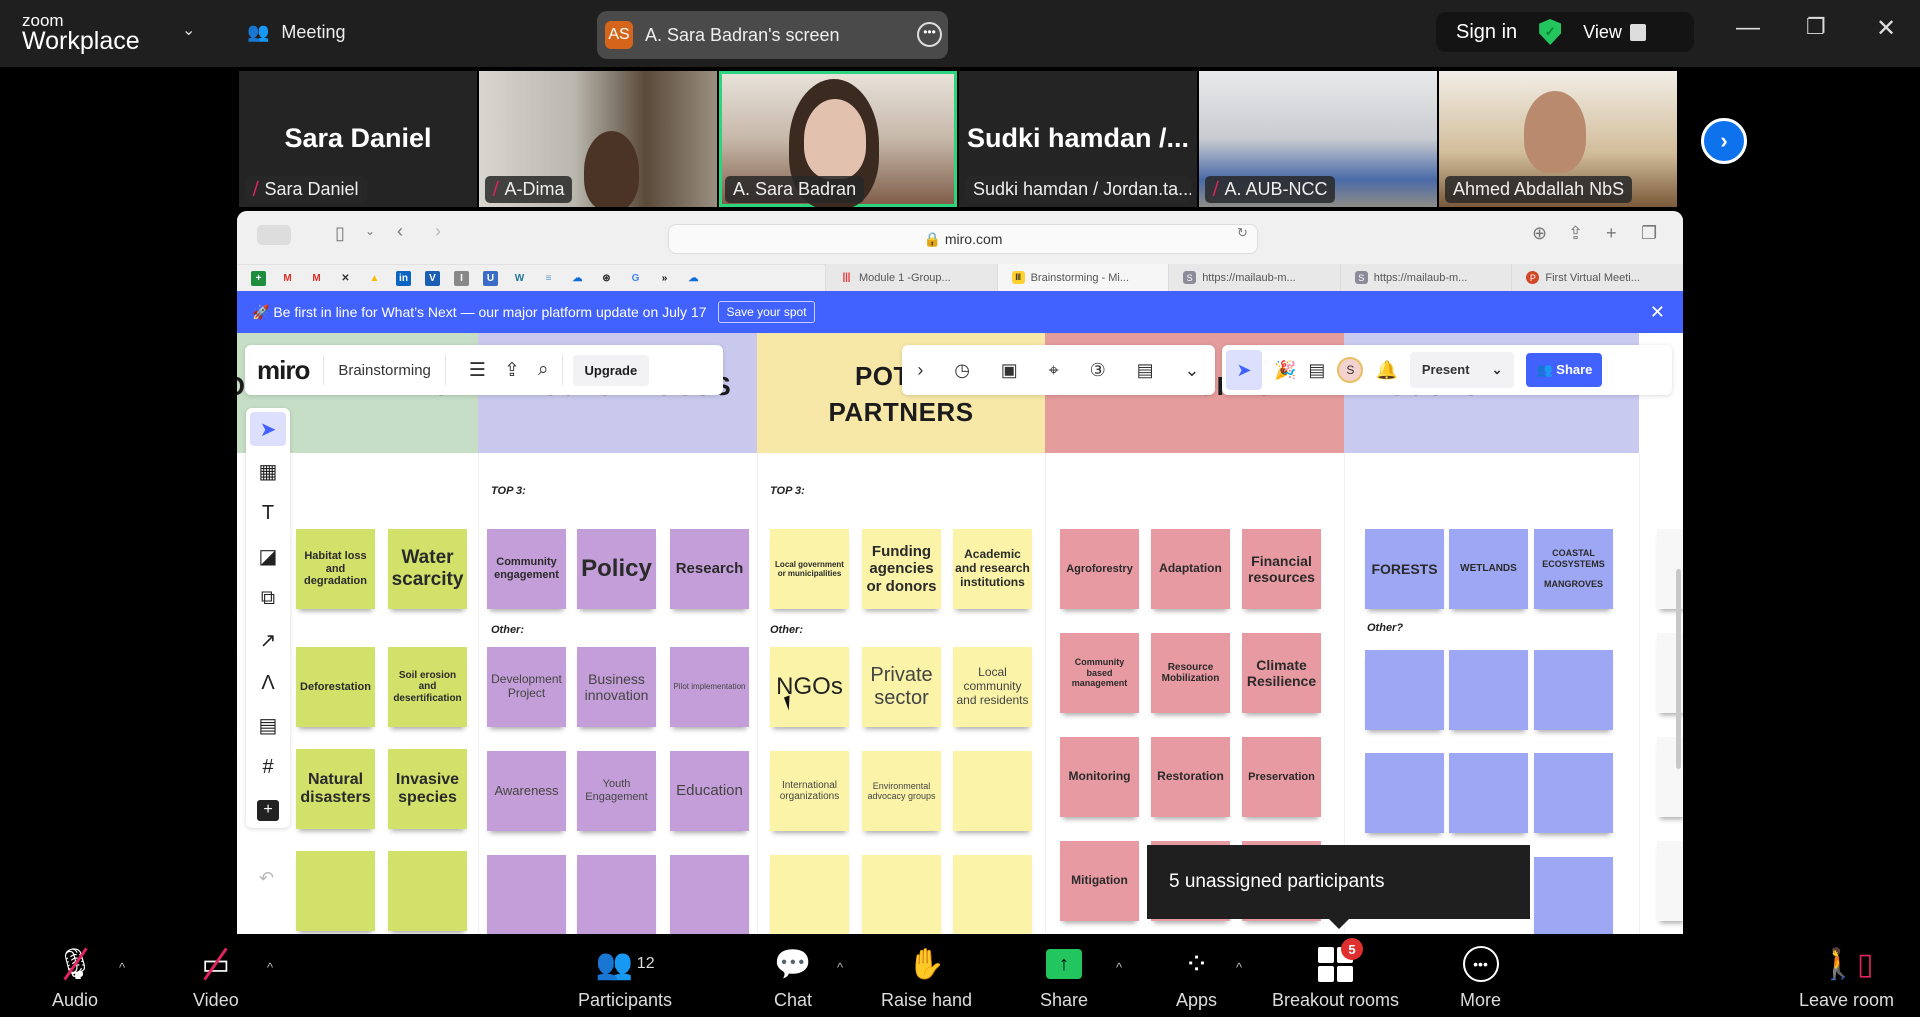  I want to click on sticky-note: Research, so click(709, 569).